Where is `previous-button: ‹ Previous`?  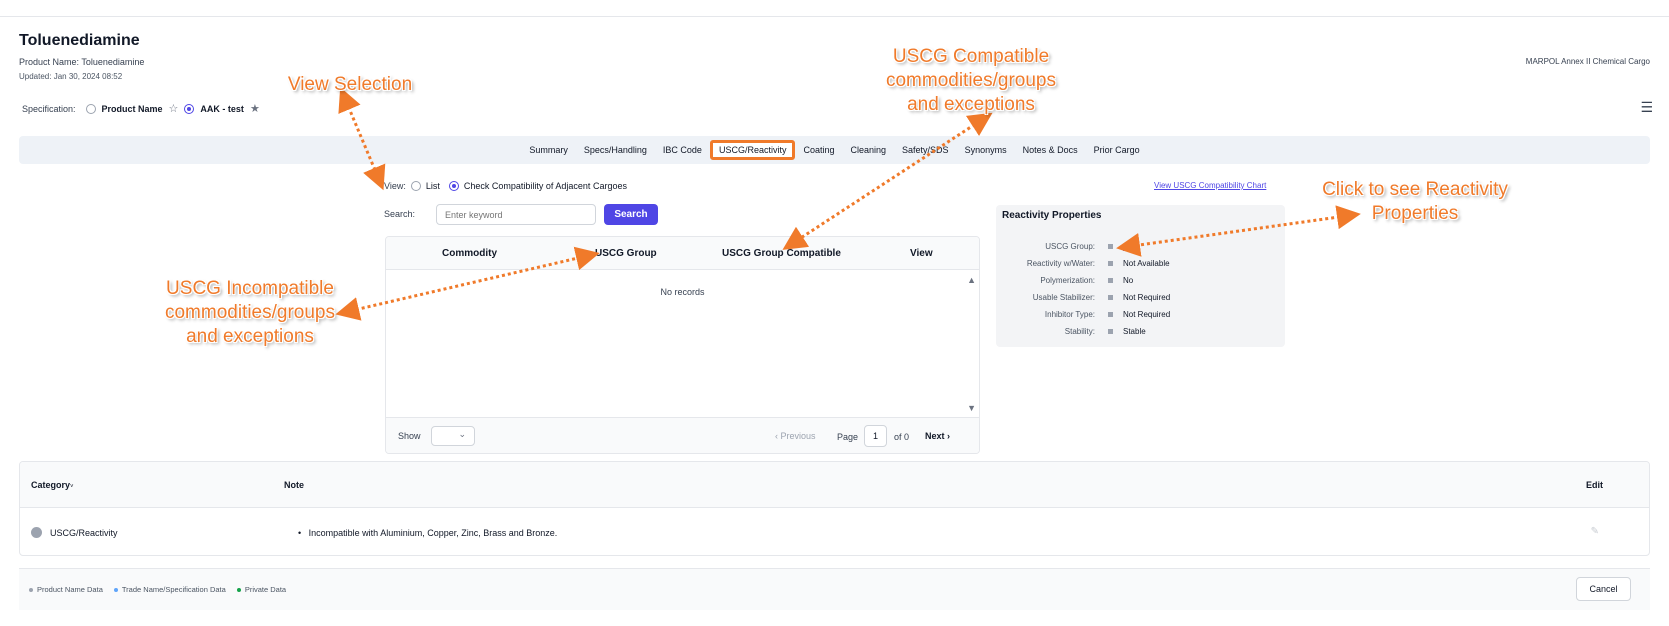 previous-button: ‹ Previous is located at coordinates (795, 436).